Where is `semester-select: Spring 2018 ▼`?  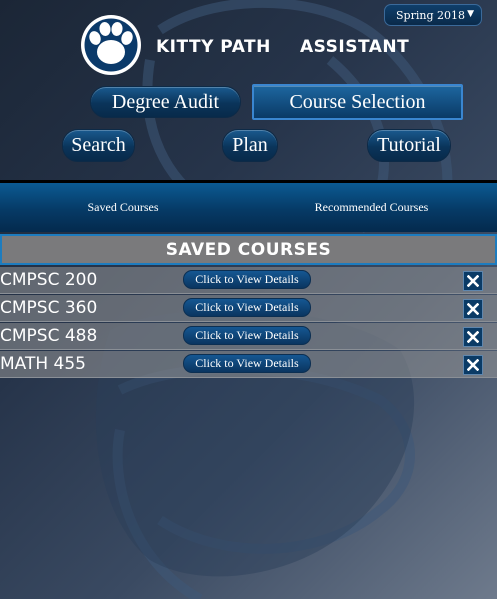
semester-select: Spring 2018 ▼ is located at coordinates (433, 15).